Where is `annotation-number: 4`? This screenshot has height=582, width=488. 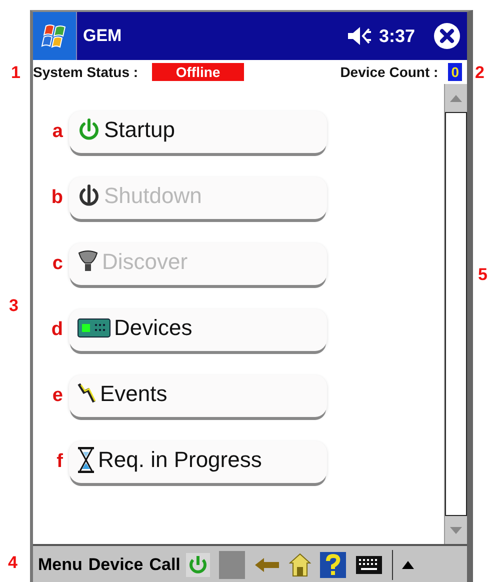
annotation-number: 4 is located at coordinates (13, 562).